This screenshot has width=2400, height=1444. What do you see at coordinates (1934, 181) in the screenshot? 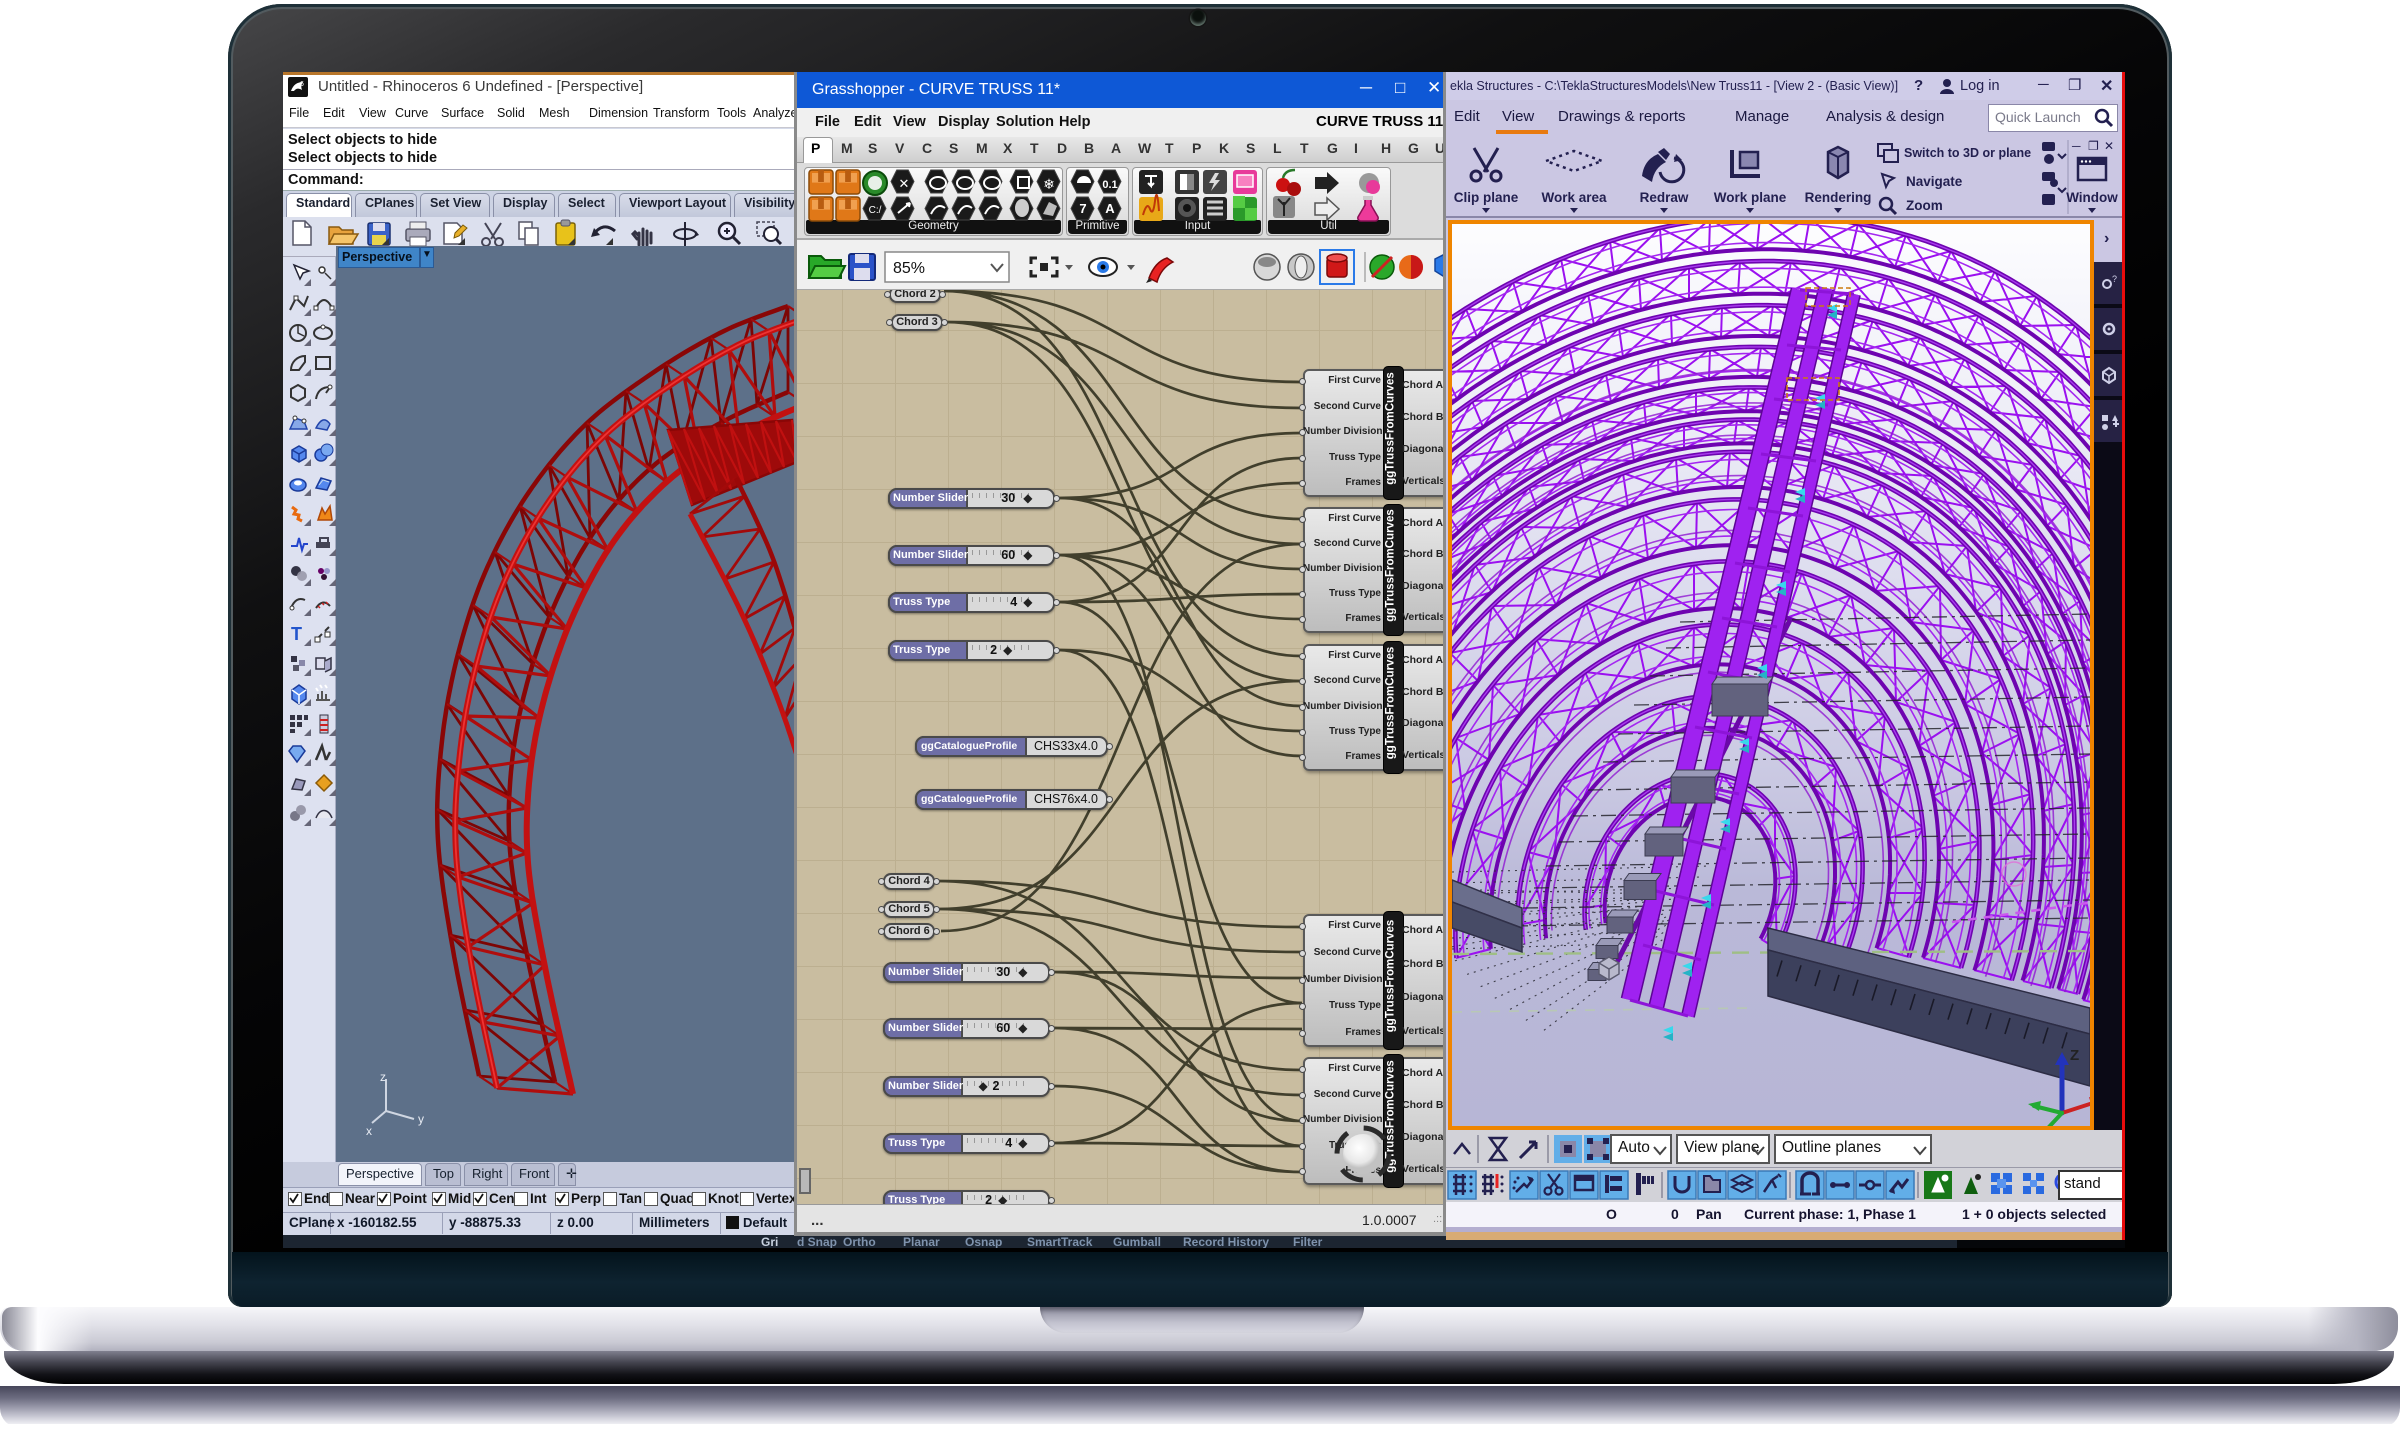
I see `svg-text: Navigate` at bounding box center [1934, 181].